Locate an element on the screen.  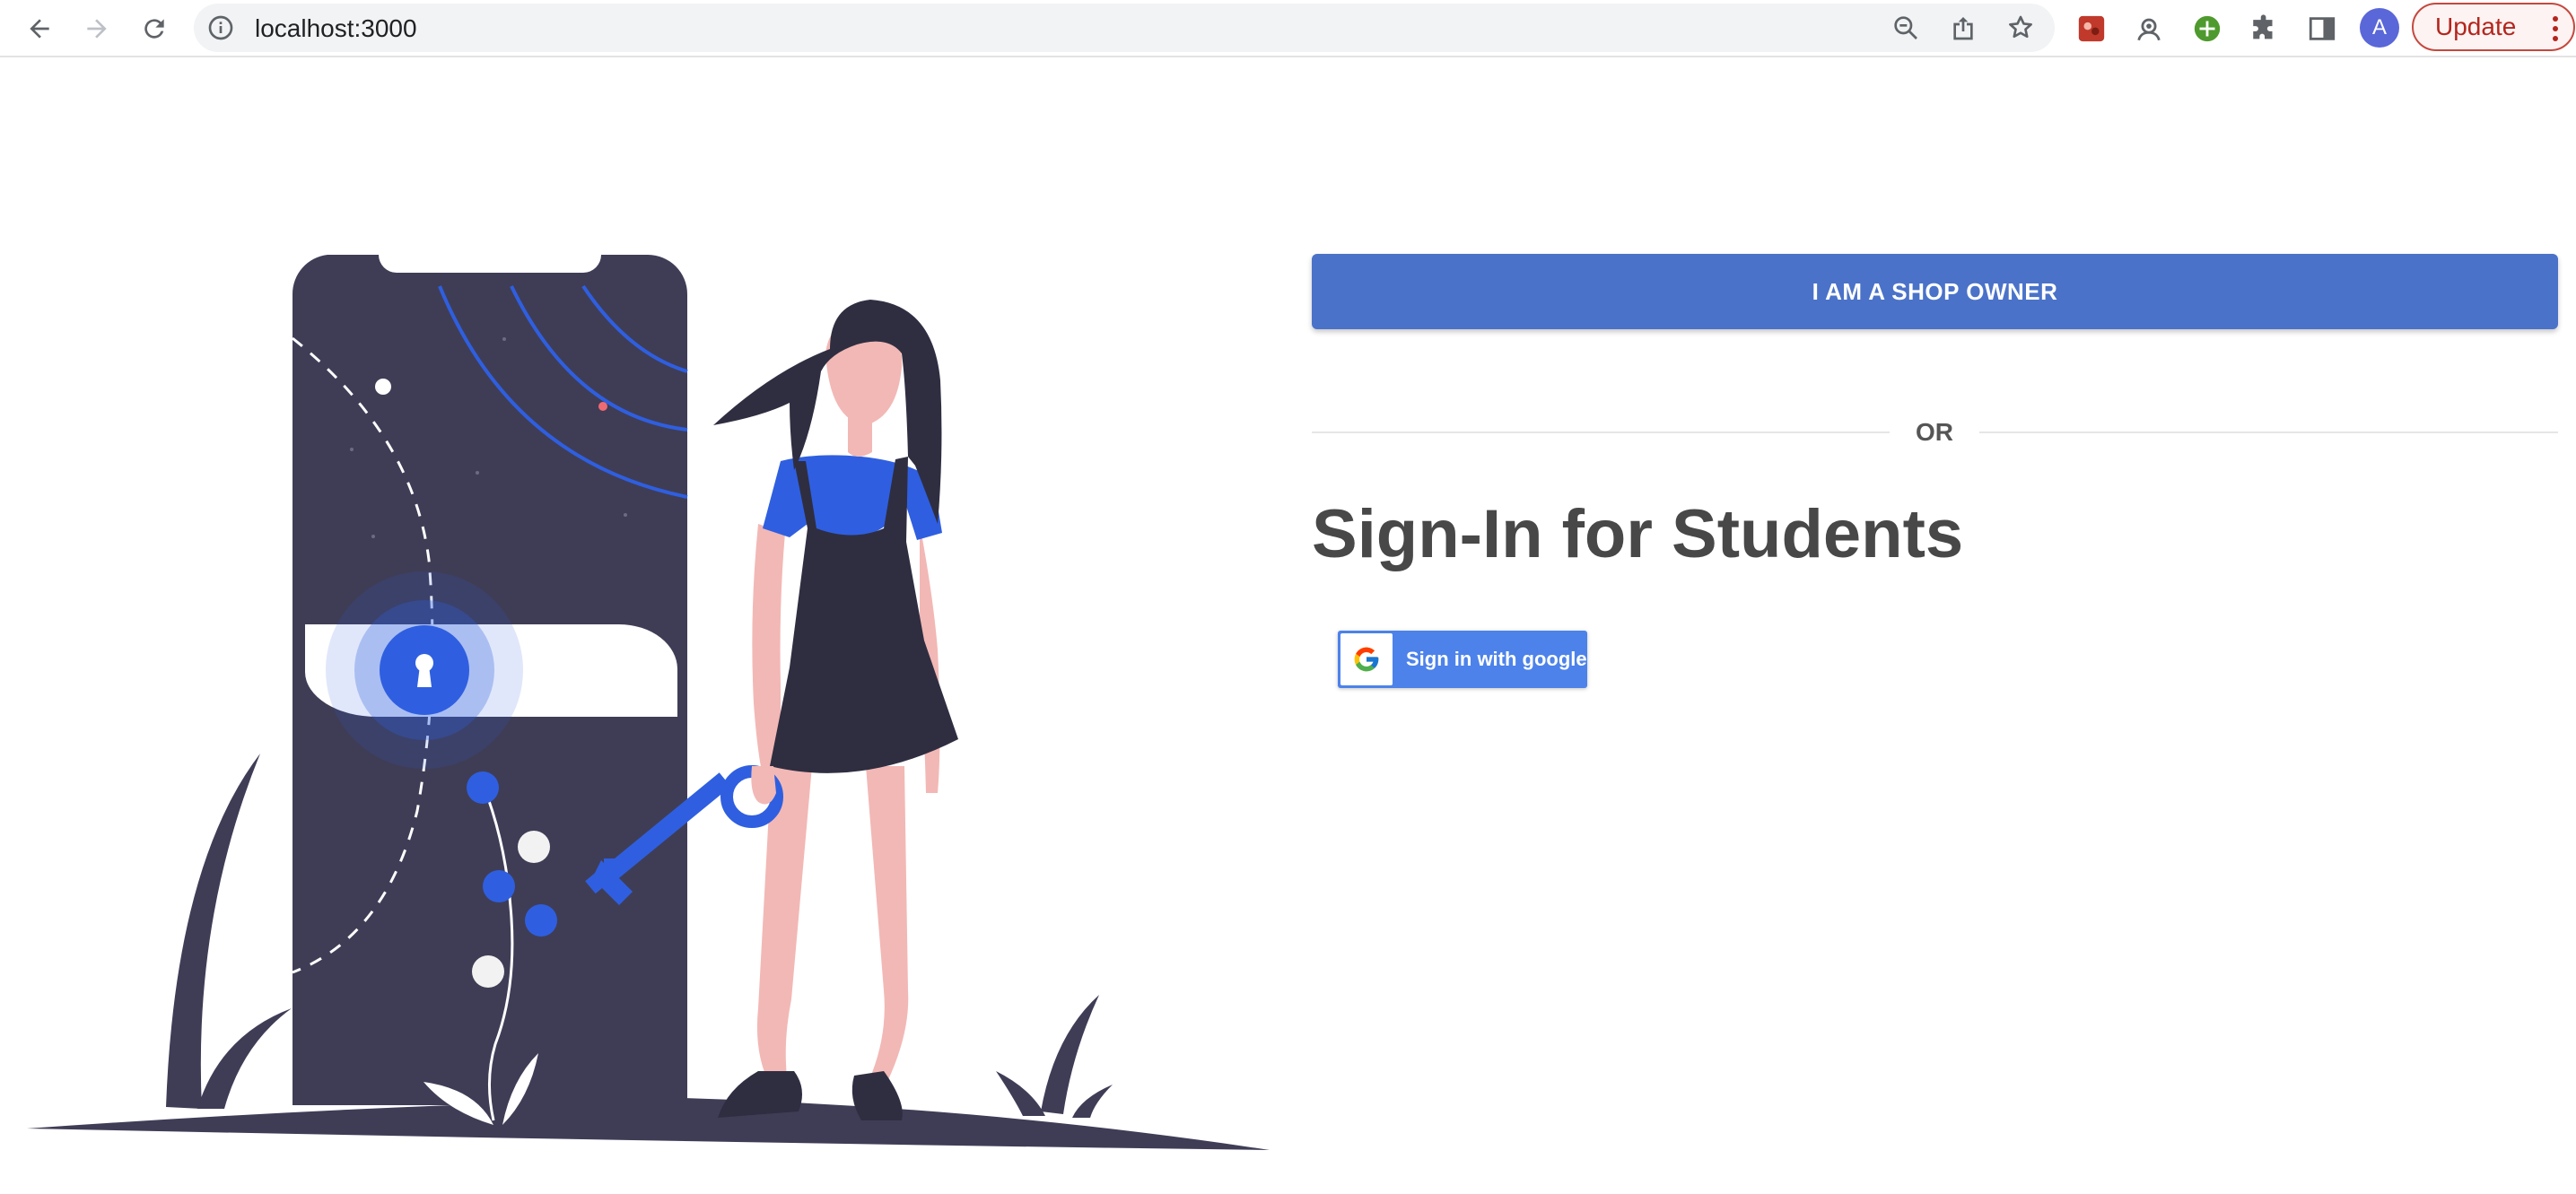
browser-toolbar: localhost:3000 A Update is located at coordinates (1288, 28).